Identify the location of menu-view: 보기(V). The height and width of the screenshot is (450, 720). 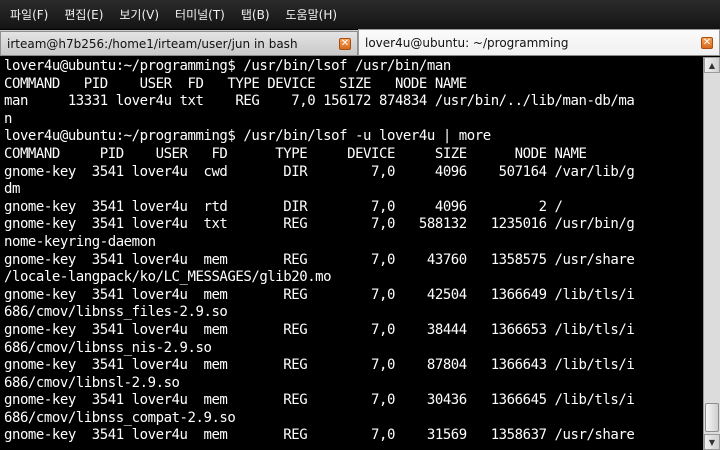
(139, 15).